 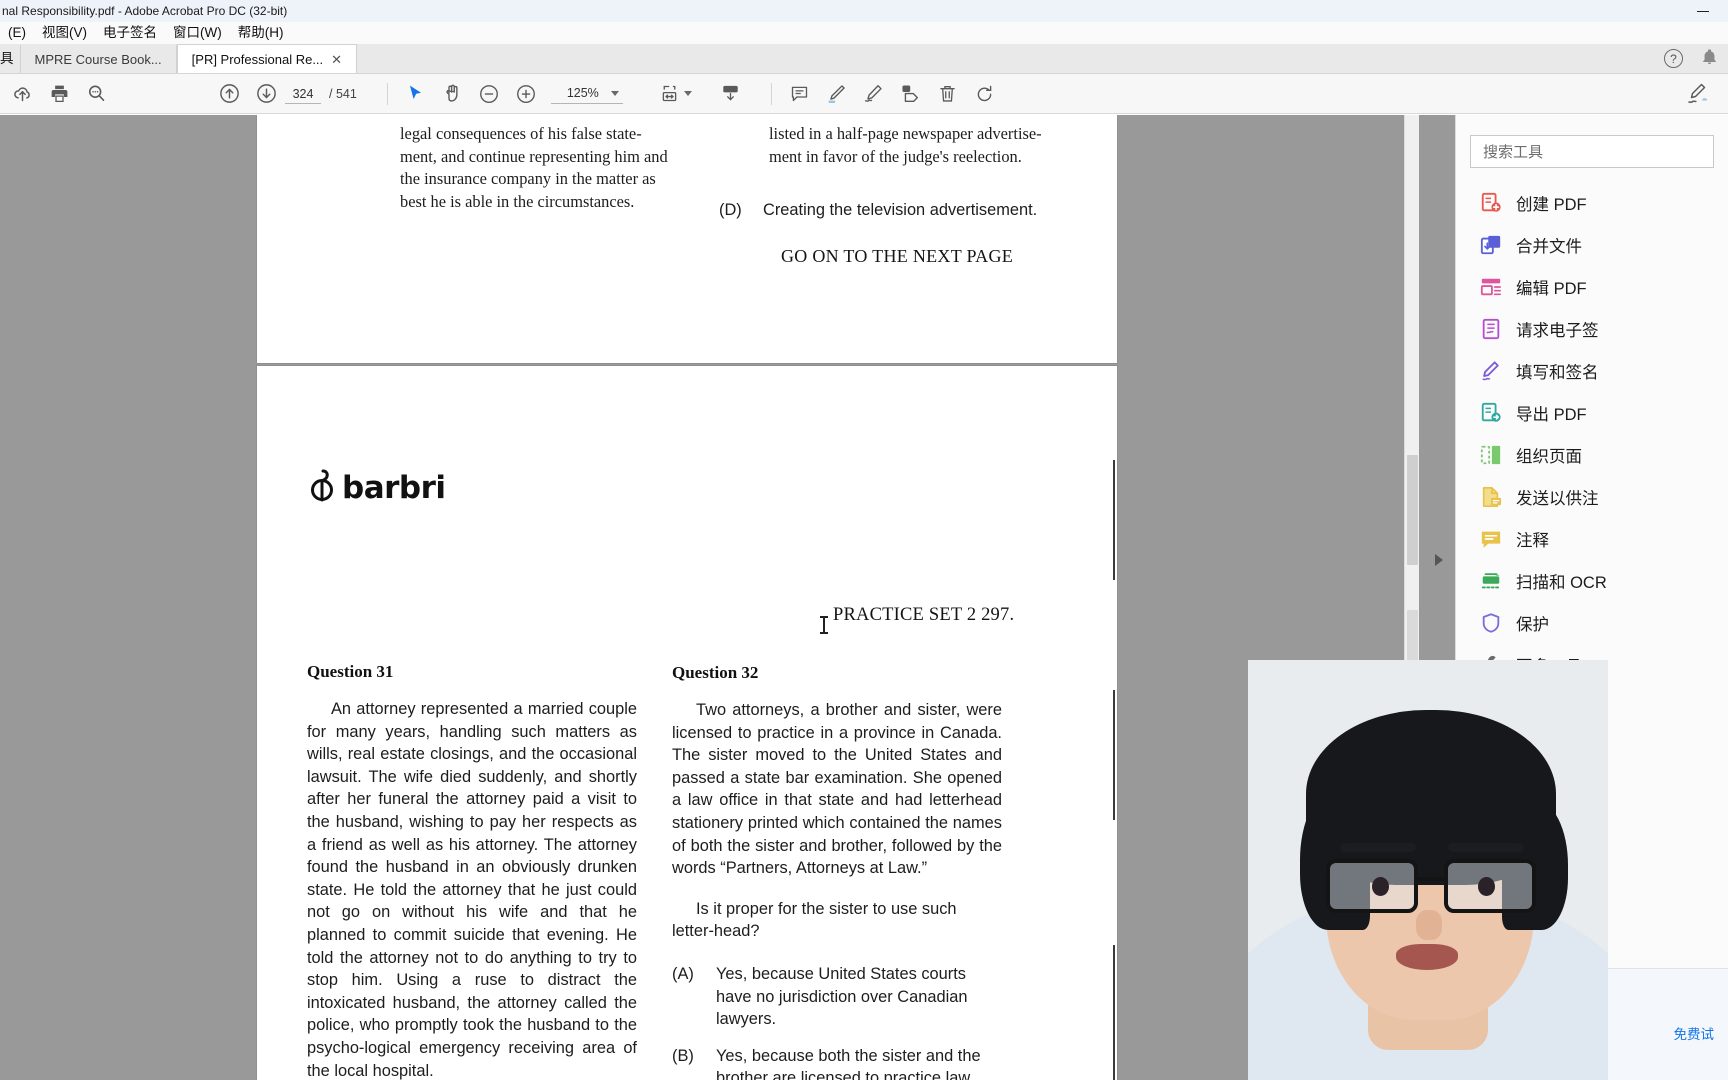 What do you see at coordinates (675, 94) in the screenshot?
I see `page-fit-icon` at bounding box center [675, 94].